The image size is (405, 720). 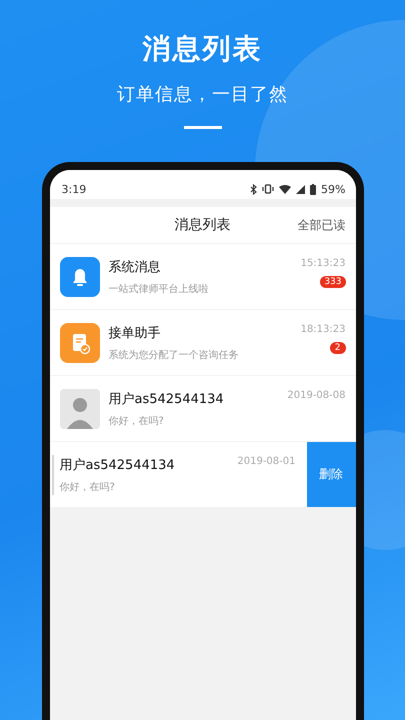 I want to click on screen-title: 消息列表, so click(x=202, y=225).